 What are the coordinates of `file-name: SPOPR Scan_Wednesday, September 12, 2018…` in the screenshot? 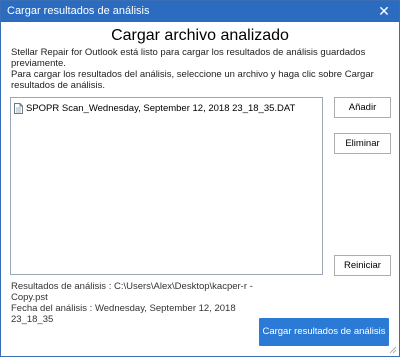 It's located at (161, 108).